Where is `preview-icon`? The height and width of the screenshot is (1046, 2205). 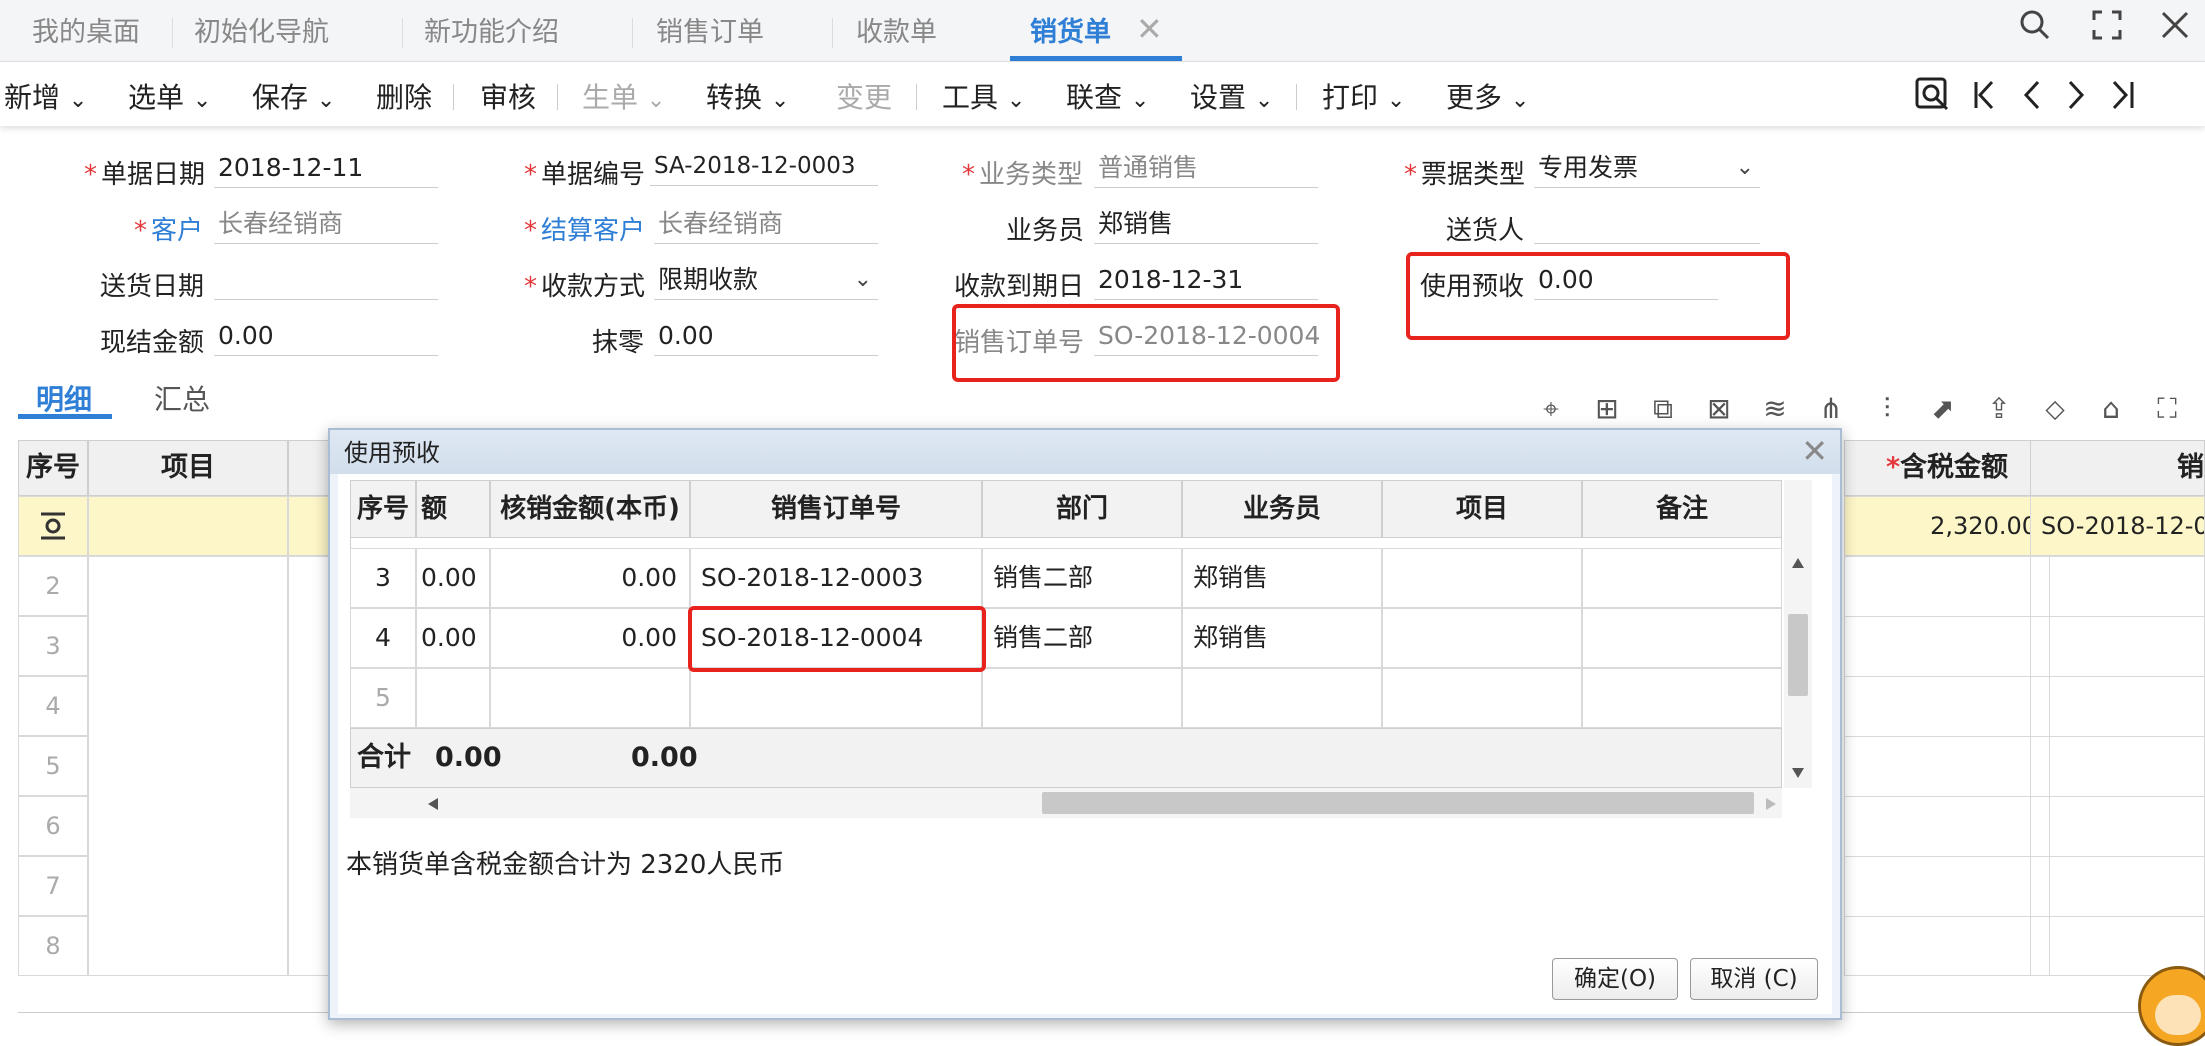 preview-icon is located at coordinates (1932, 99).